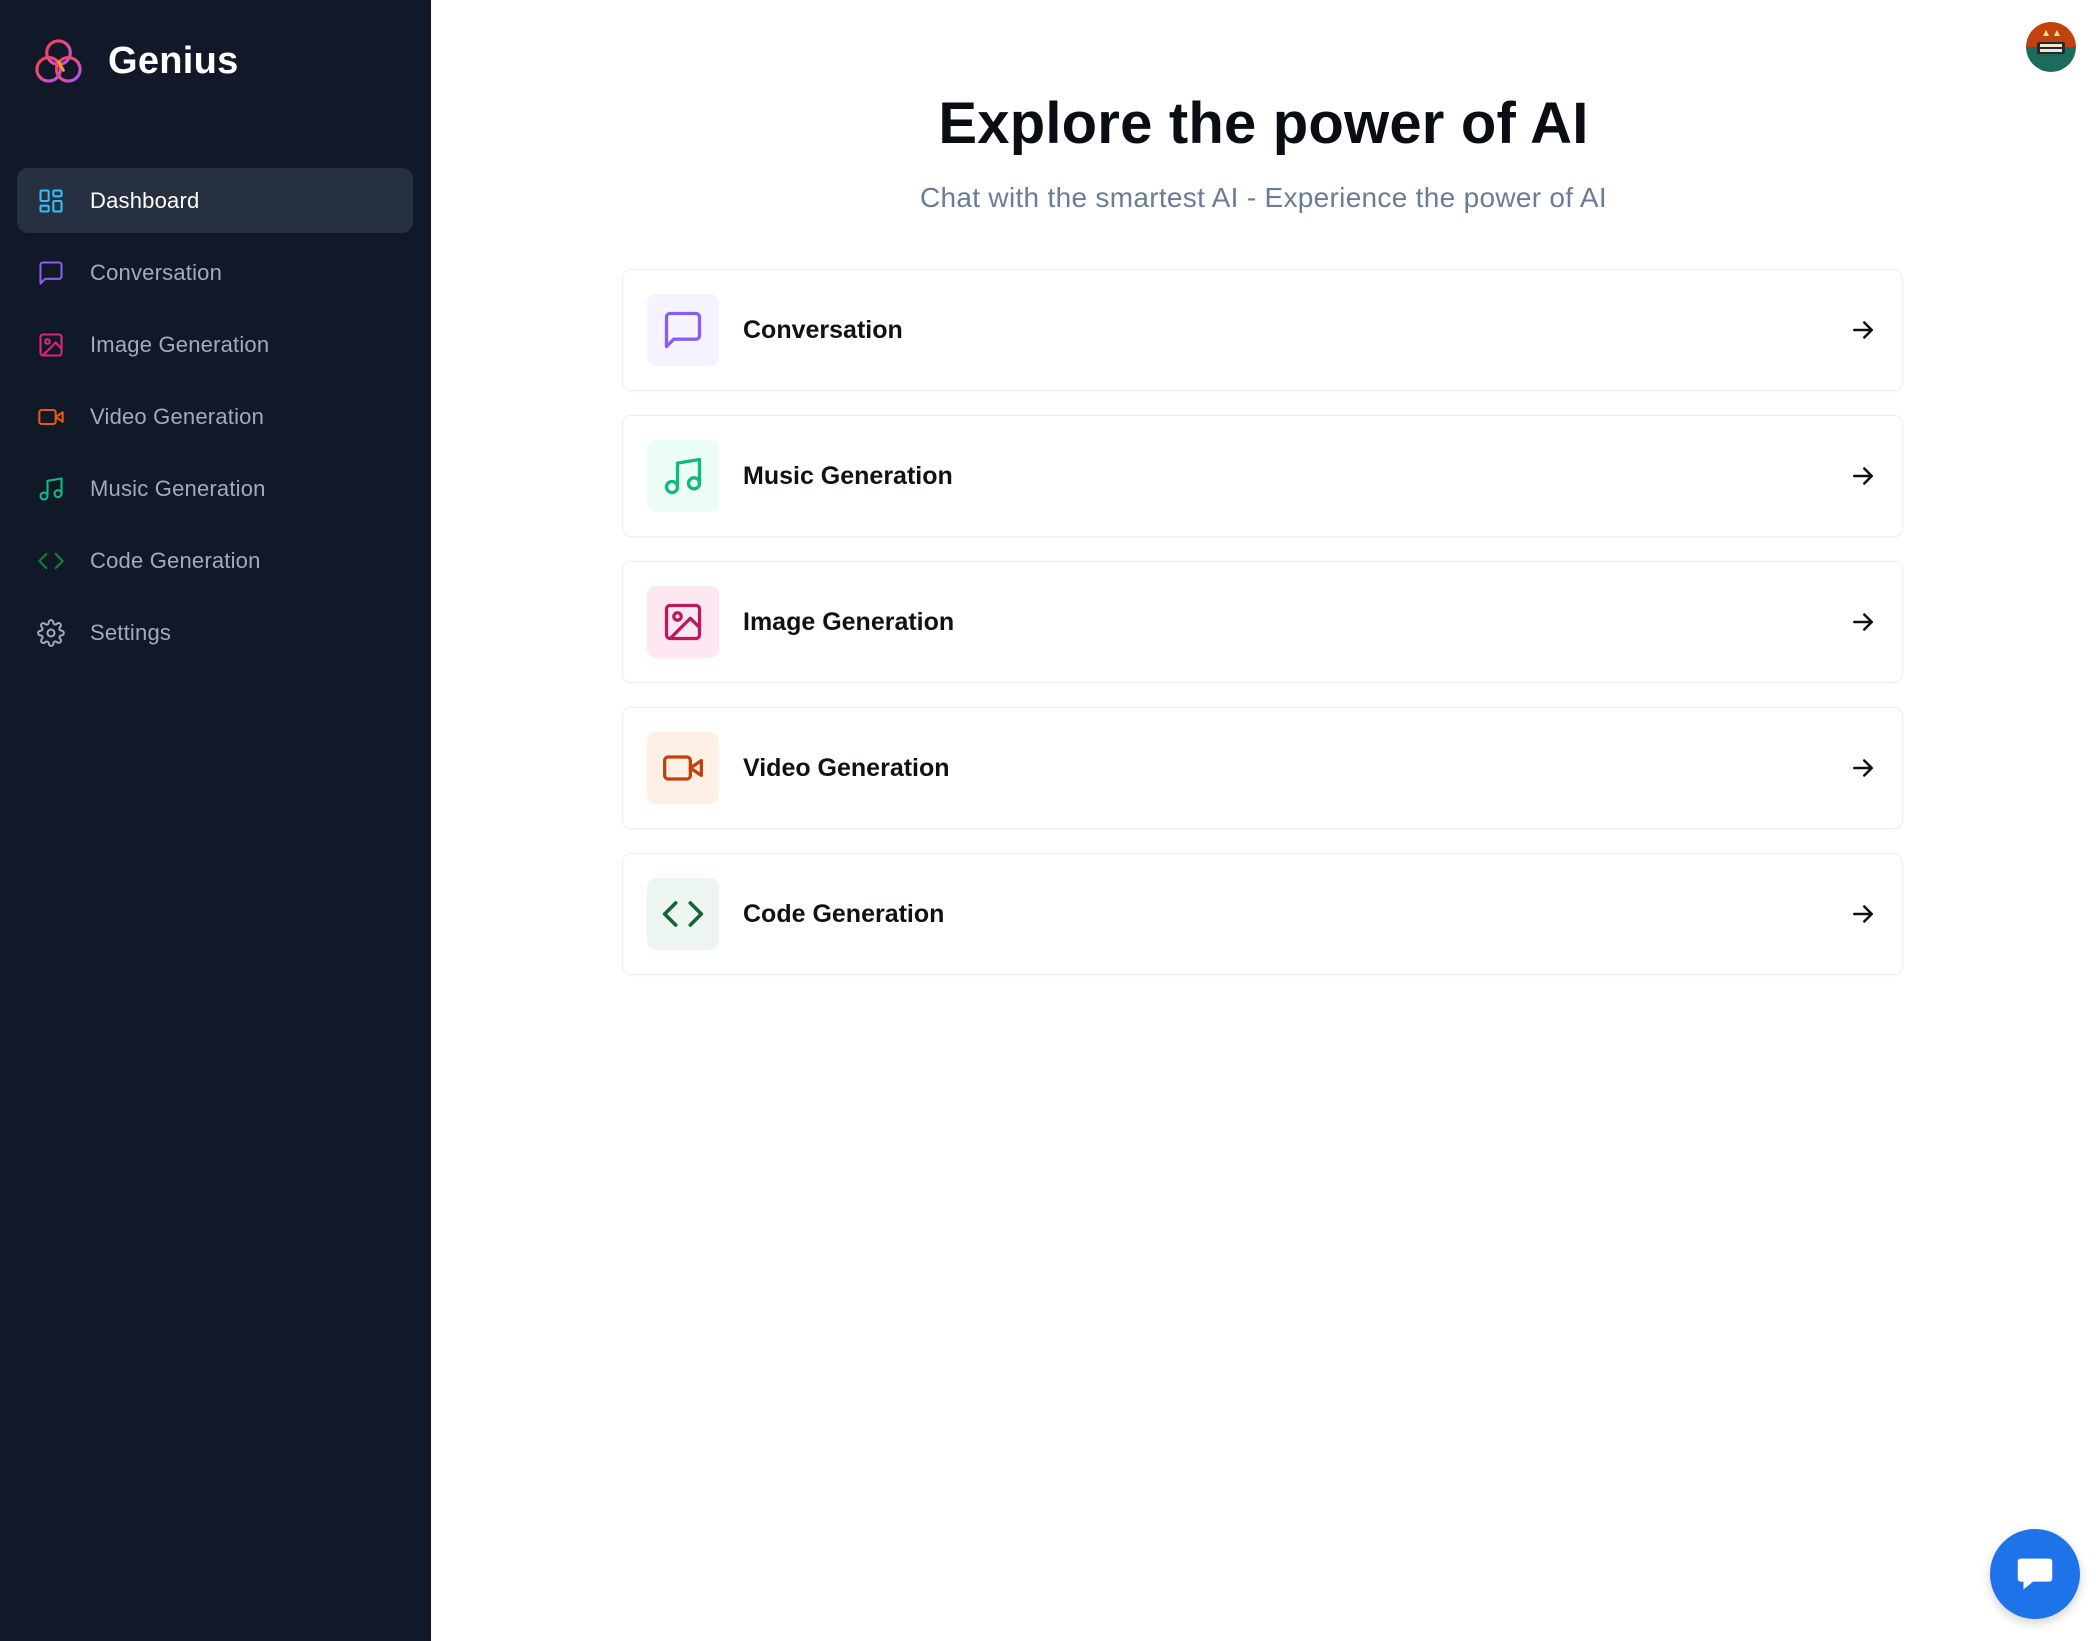 The height and width of the screenshot is (1641, 2096). What do you see at coordinates (180, 344) in the screenshot?
I see `sidebar-item-label: Image Generation` at bounding box center [180, 344].